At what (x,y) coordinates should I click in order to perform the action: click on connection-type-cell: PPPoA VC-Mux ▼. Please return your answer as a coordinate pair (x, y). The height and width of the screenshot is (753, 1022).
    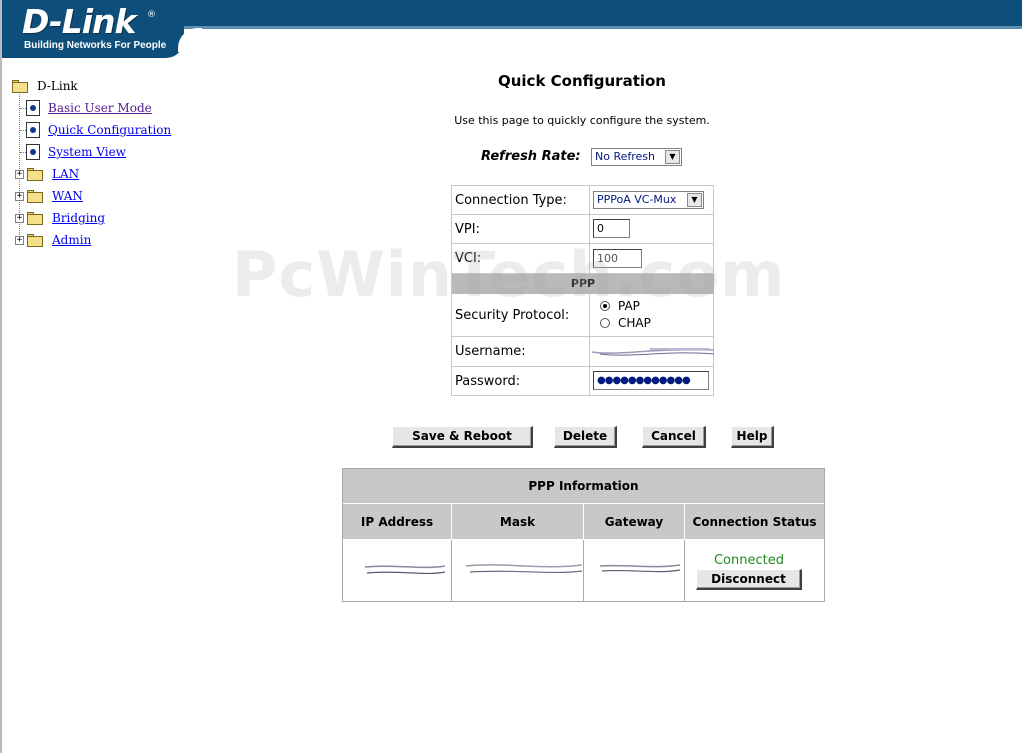
    Looking at the image, I should click on (652, 200).